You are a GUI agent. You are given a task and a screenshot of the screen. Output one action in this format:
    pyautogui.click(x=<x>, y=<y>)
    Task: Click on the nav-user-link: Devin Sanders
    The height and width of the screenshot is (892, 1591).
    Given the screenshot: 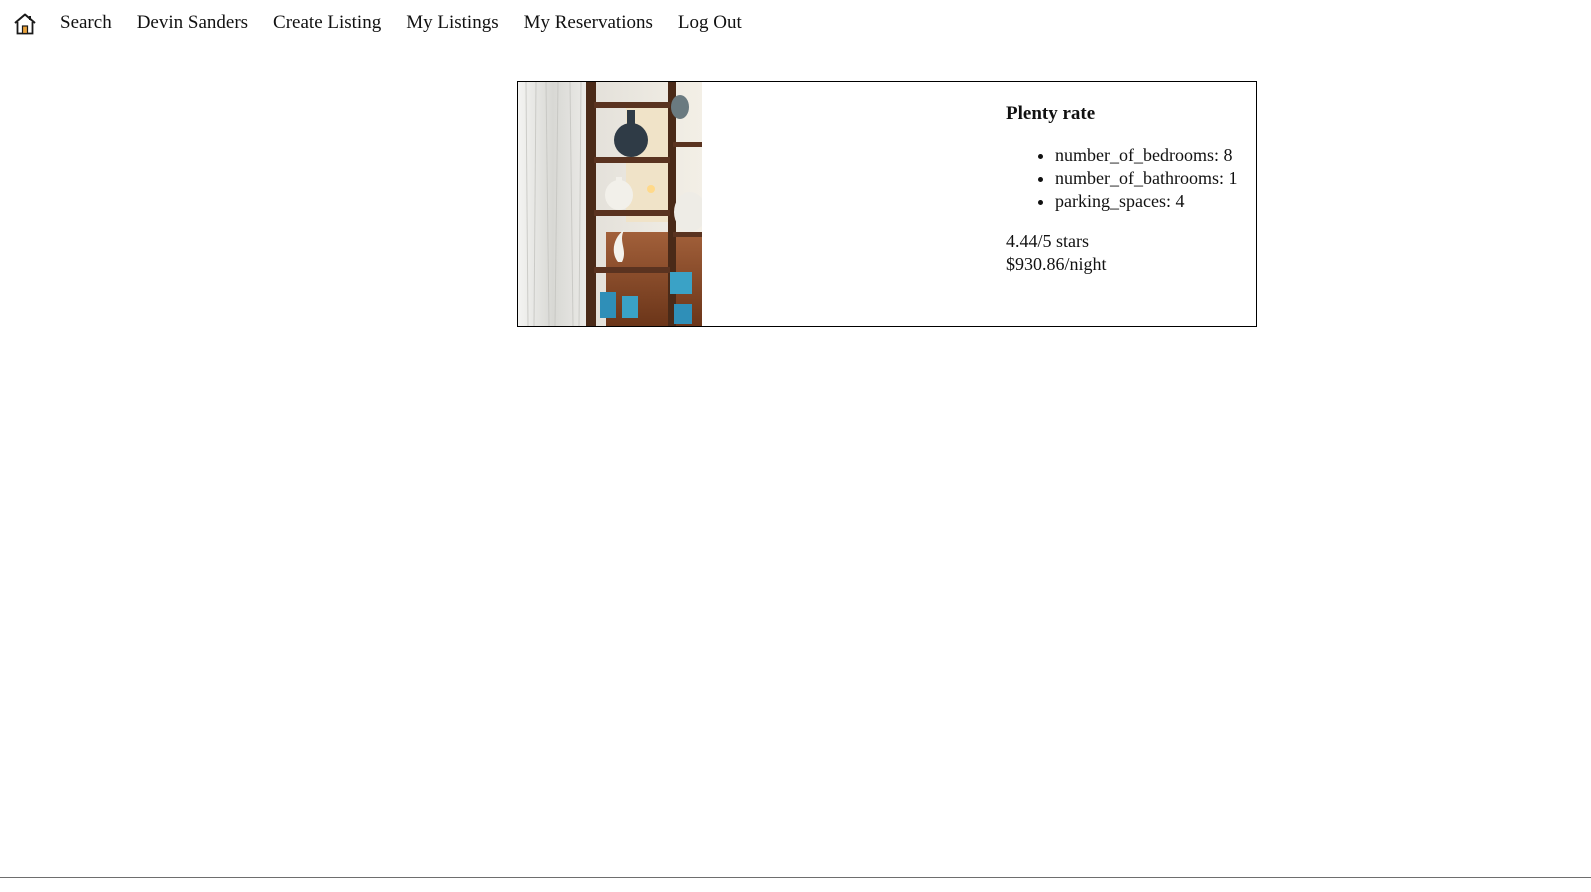 What is the action you would take?
    pyautogui.click(x=192, y=22)
    